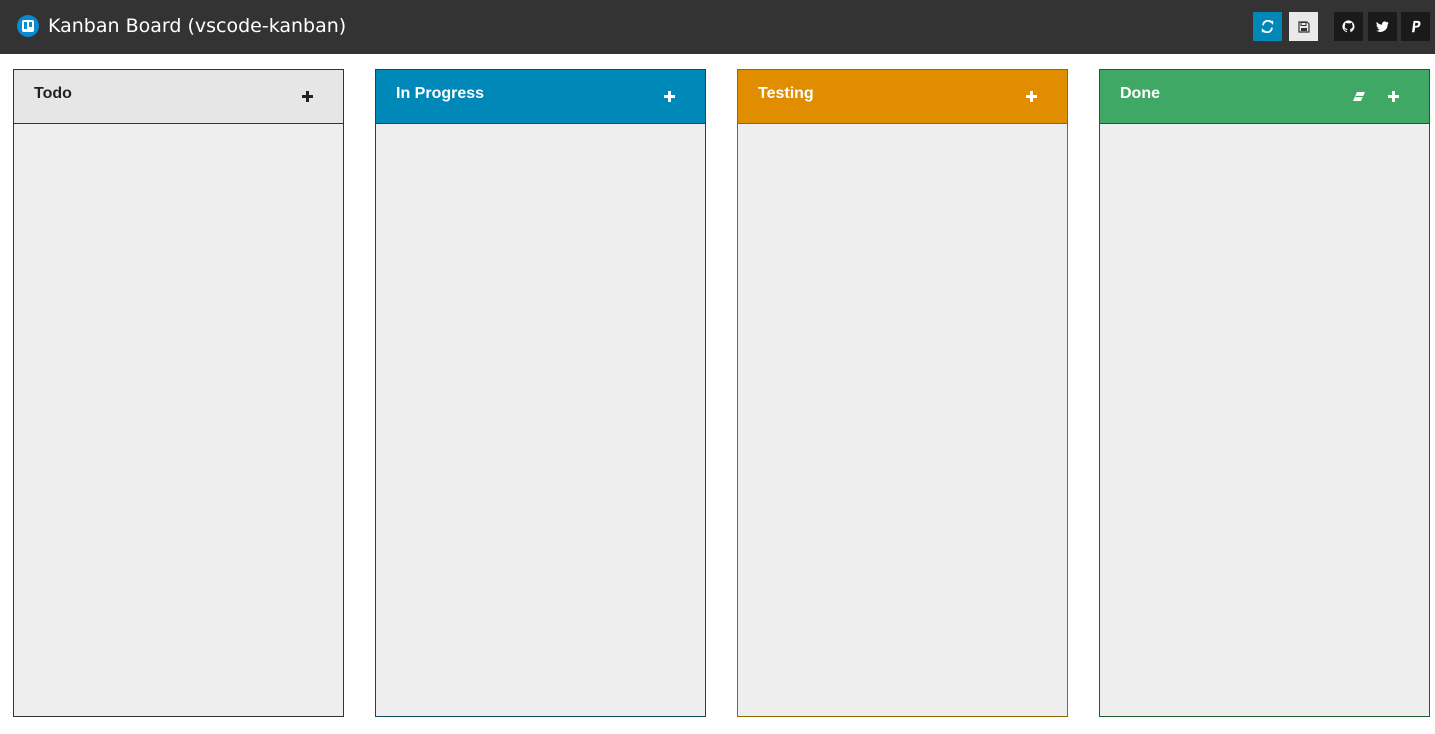  I want to click on column-header: Testing, so click(902, 97).